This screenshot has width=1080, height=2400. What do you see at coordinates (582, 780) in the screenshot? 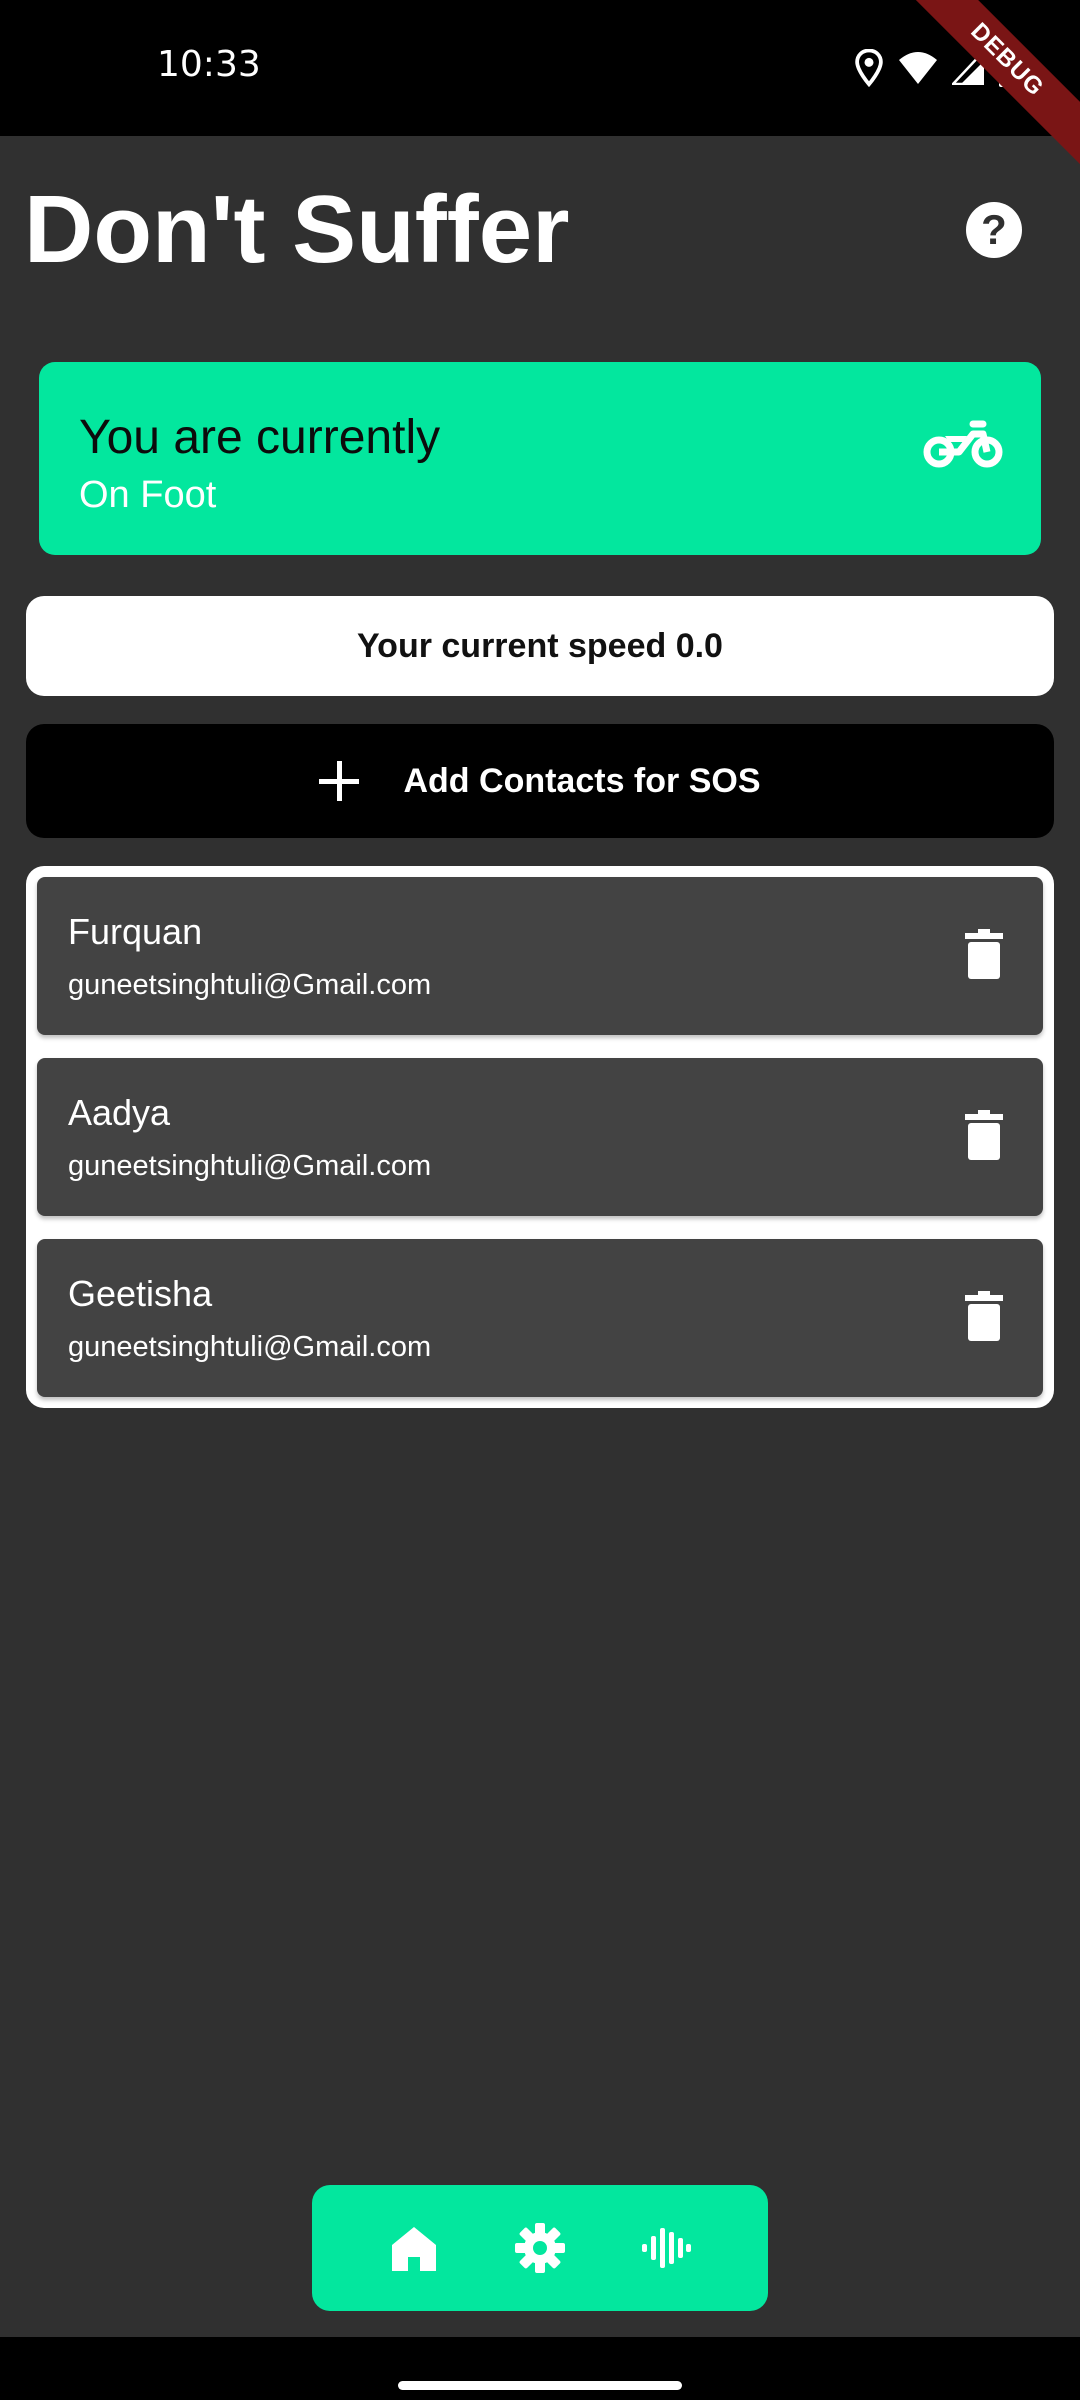
I see `add-sos-contacts-label: Add Contacts for SOS` at bounding box center [582, 780].